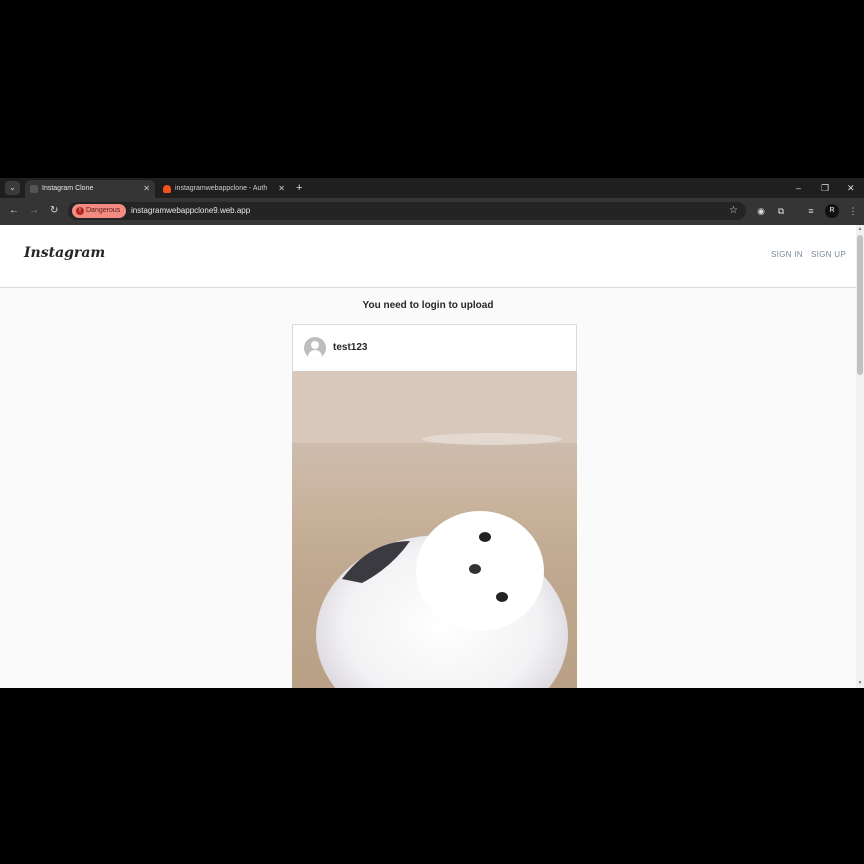 The width and height of the screenshot is (864, 864). What do you see at coordinates (167, 189) in the screenshot?
I see `firebase-icon` at bounding box center [167, 189].